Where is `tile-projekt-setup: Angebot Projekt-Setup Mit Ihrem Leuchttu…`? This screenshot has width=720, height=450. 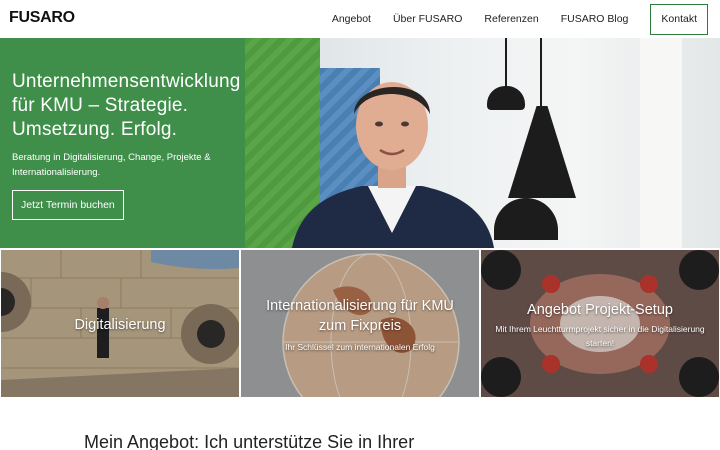 tile-projekt-setup: Angebot Projekt-Setup Mit Ihrem Leuchttu… is located at coordinates (600, 323).